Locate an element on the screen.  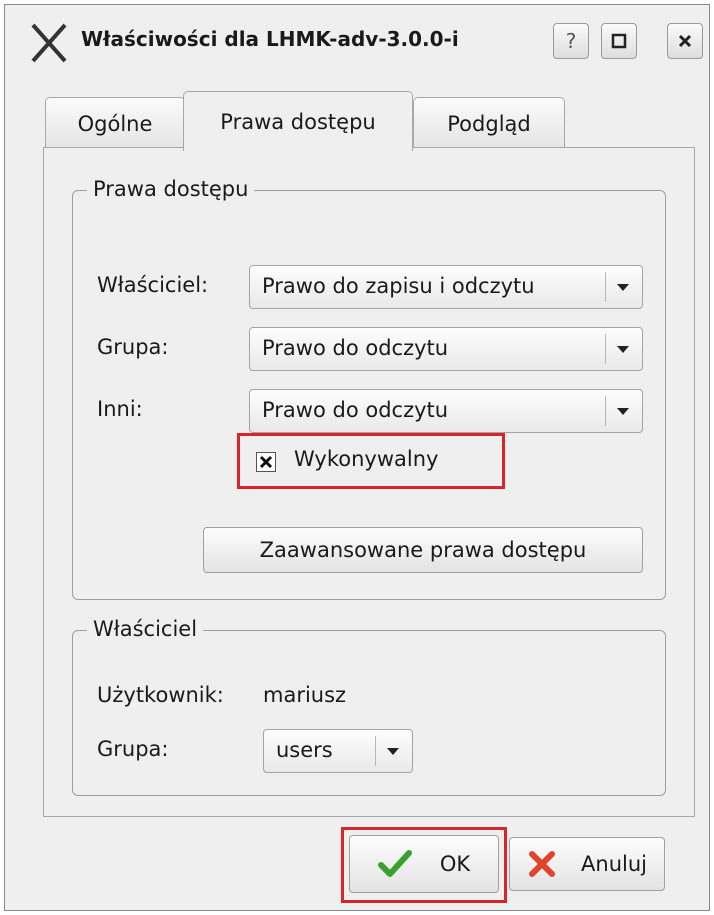
help-icon: ? is located at coordinates (571, 41).